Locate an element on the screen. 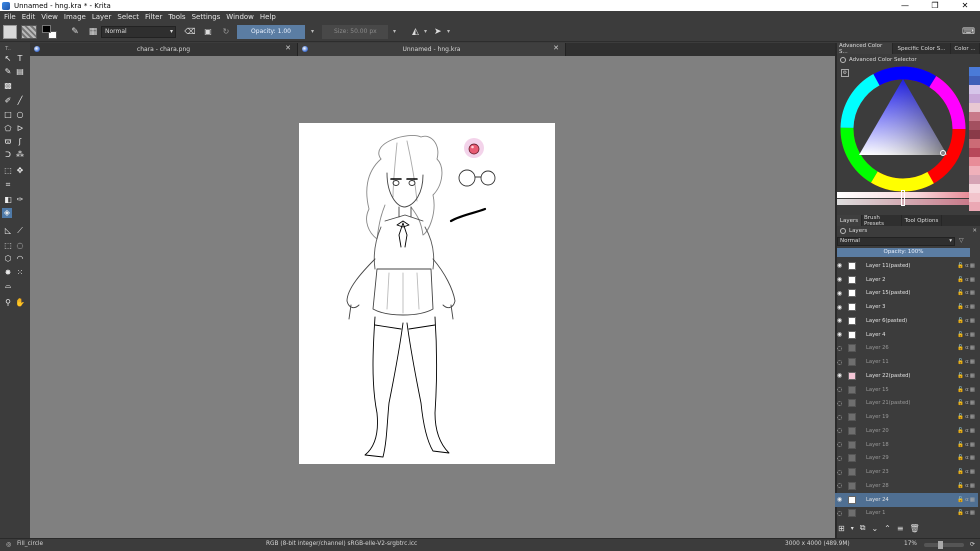 The width and height of the screenshot is (980, 551). layer-row: ◌ Layer 19 🔓α▦ is located at coordinates (906, 417).